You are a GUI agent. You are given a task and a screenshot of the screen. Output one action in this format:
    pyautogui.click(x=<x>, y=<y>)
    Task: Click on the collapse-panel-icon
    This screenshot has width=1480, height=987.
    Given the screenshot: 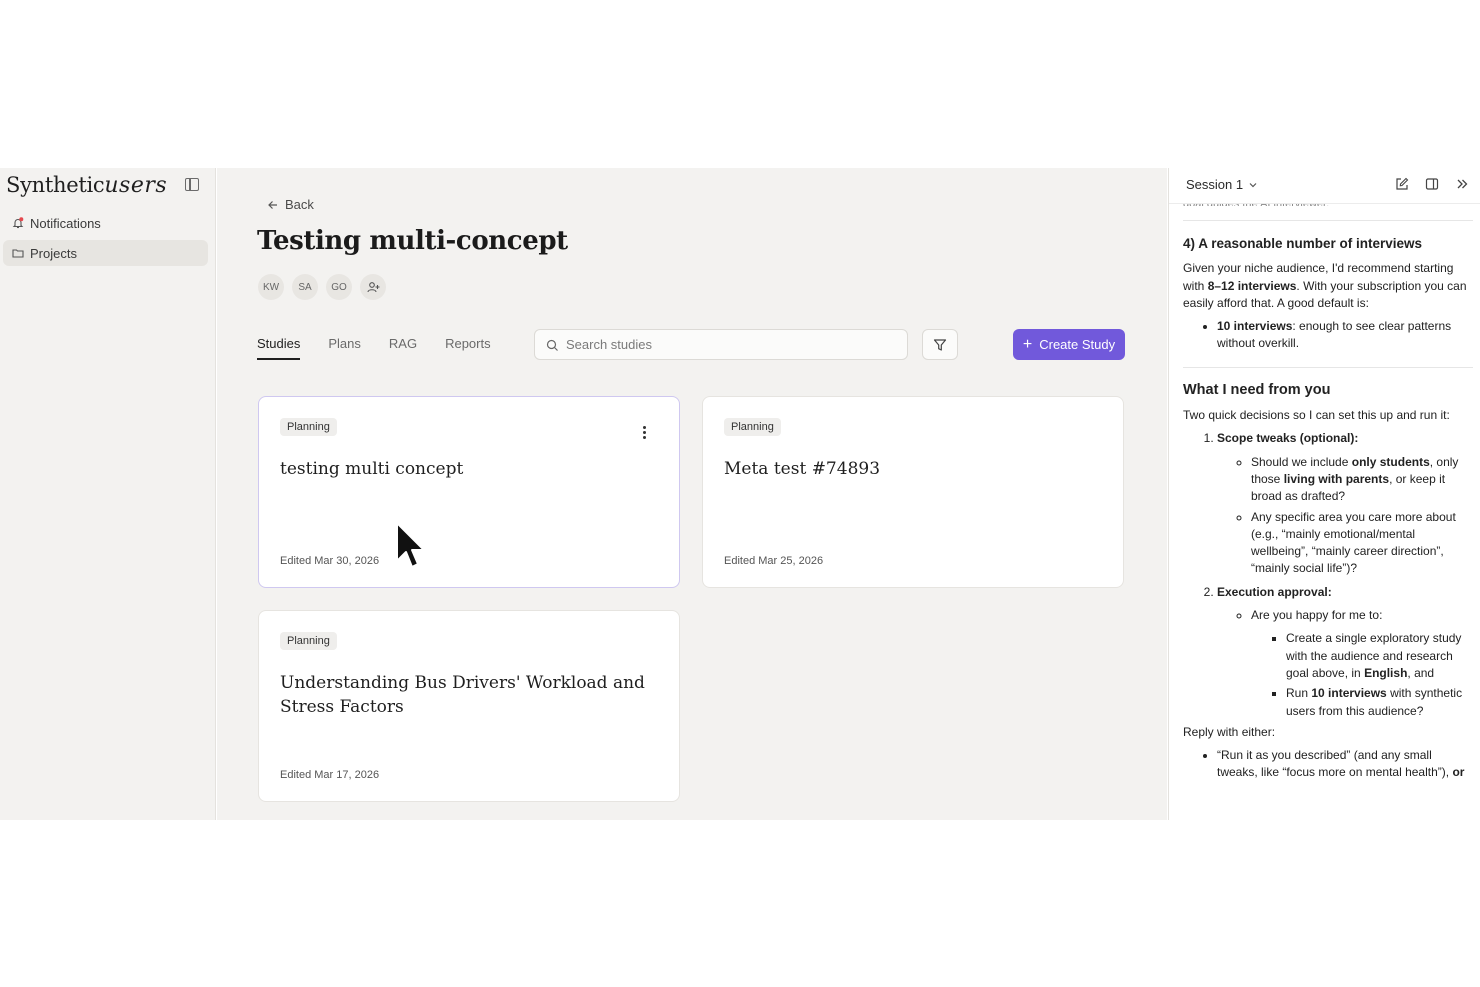 What is the action you would take?
    pyautogui.click(x=1462, y=184)
    